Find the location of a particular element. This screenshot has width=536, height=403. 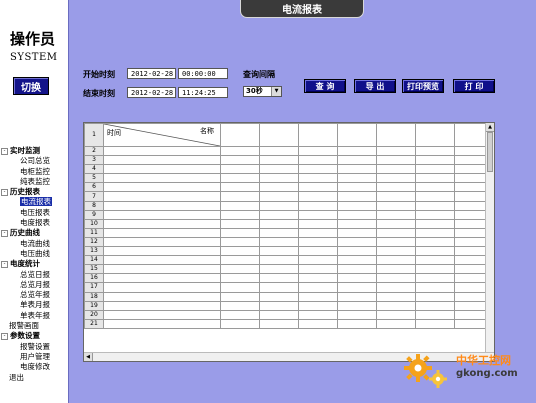

nav-item: 电压报表 is located at coordinates (34, 213).